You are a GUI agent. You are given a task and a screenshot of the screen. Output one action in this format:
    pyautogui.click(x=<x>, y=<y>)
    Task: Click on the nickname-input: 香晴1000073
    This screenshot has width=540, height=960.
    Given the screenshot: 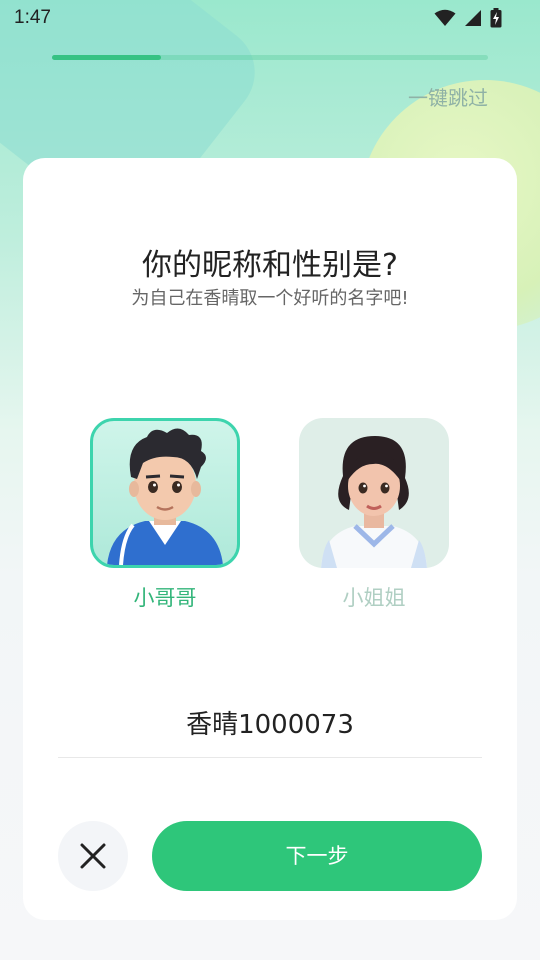 What is the action you would take?
    pyautogui.click(x=270, y=725)
    